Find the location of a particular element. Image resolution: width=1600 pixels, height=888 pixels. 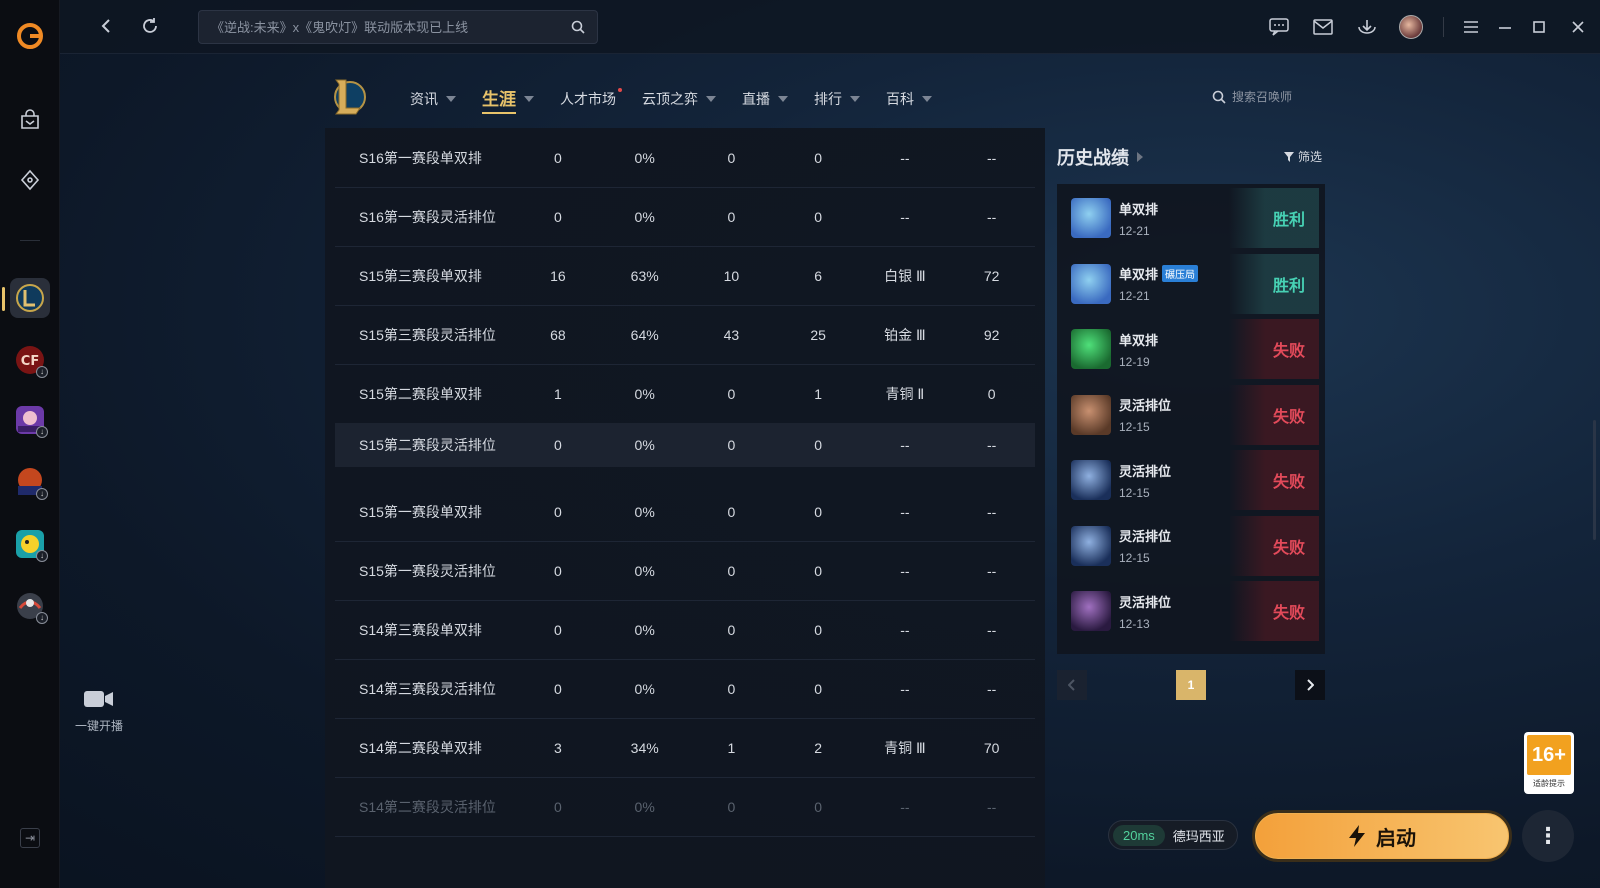

match-item: 单双排 12-21 胜利 is located at coordinates (1191, 218).